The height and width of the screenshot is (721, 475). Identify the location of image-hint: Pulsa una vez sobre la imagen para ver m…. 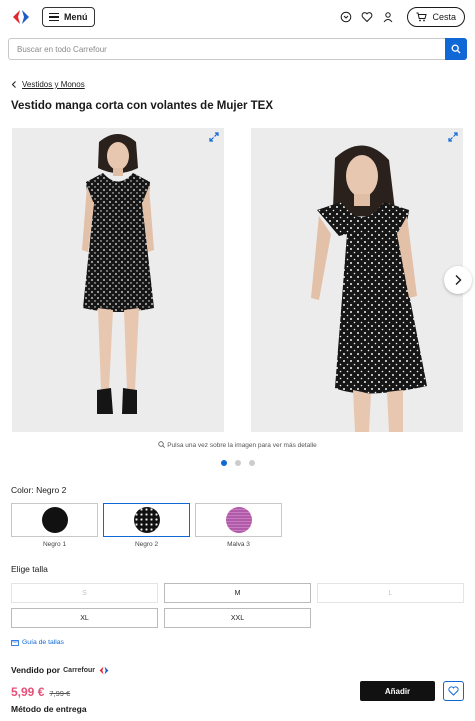
(237, 445).